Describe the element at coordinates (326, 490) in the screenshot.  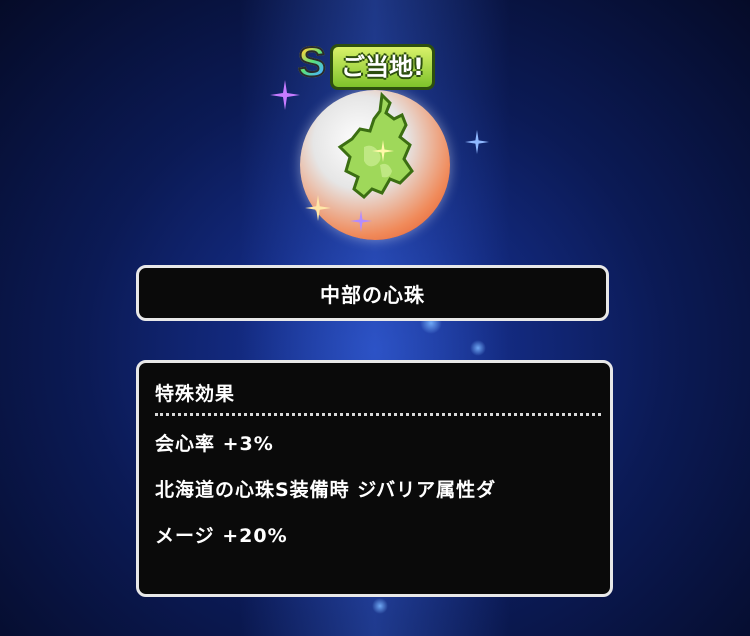
I see `effect-line: 北海道の心珠S装備時 ジバリア属性ダ` at that location.